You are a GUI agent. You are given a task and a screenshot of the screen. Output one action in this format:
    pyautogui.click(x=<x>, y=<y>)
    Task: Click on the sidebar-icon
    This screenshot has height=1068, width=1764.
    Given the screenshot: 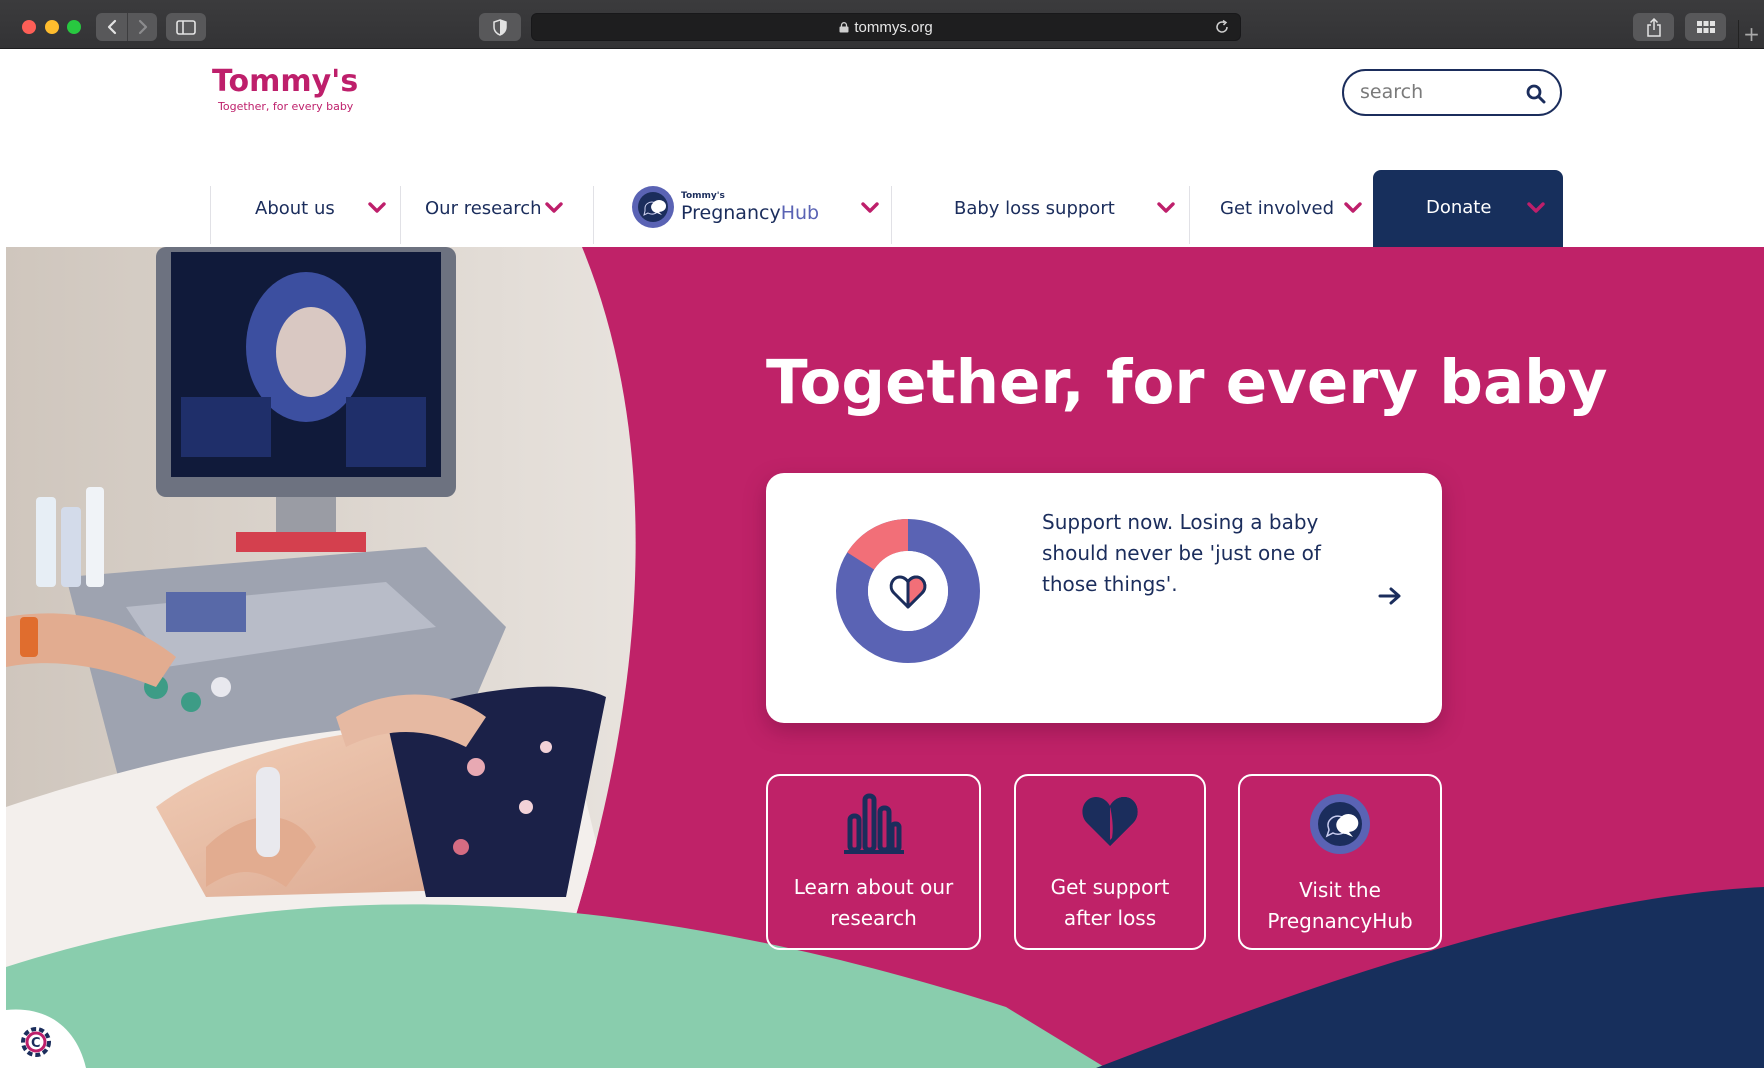 What is the action you would take?
    pyautogui.click(x=186, y=27)
    